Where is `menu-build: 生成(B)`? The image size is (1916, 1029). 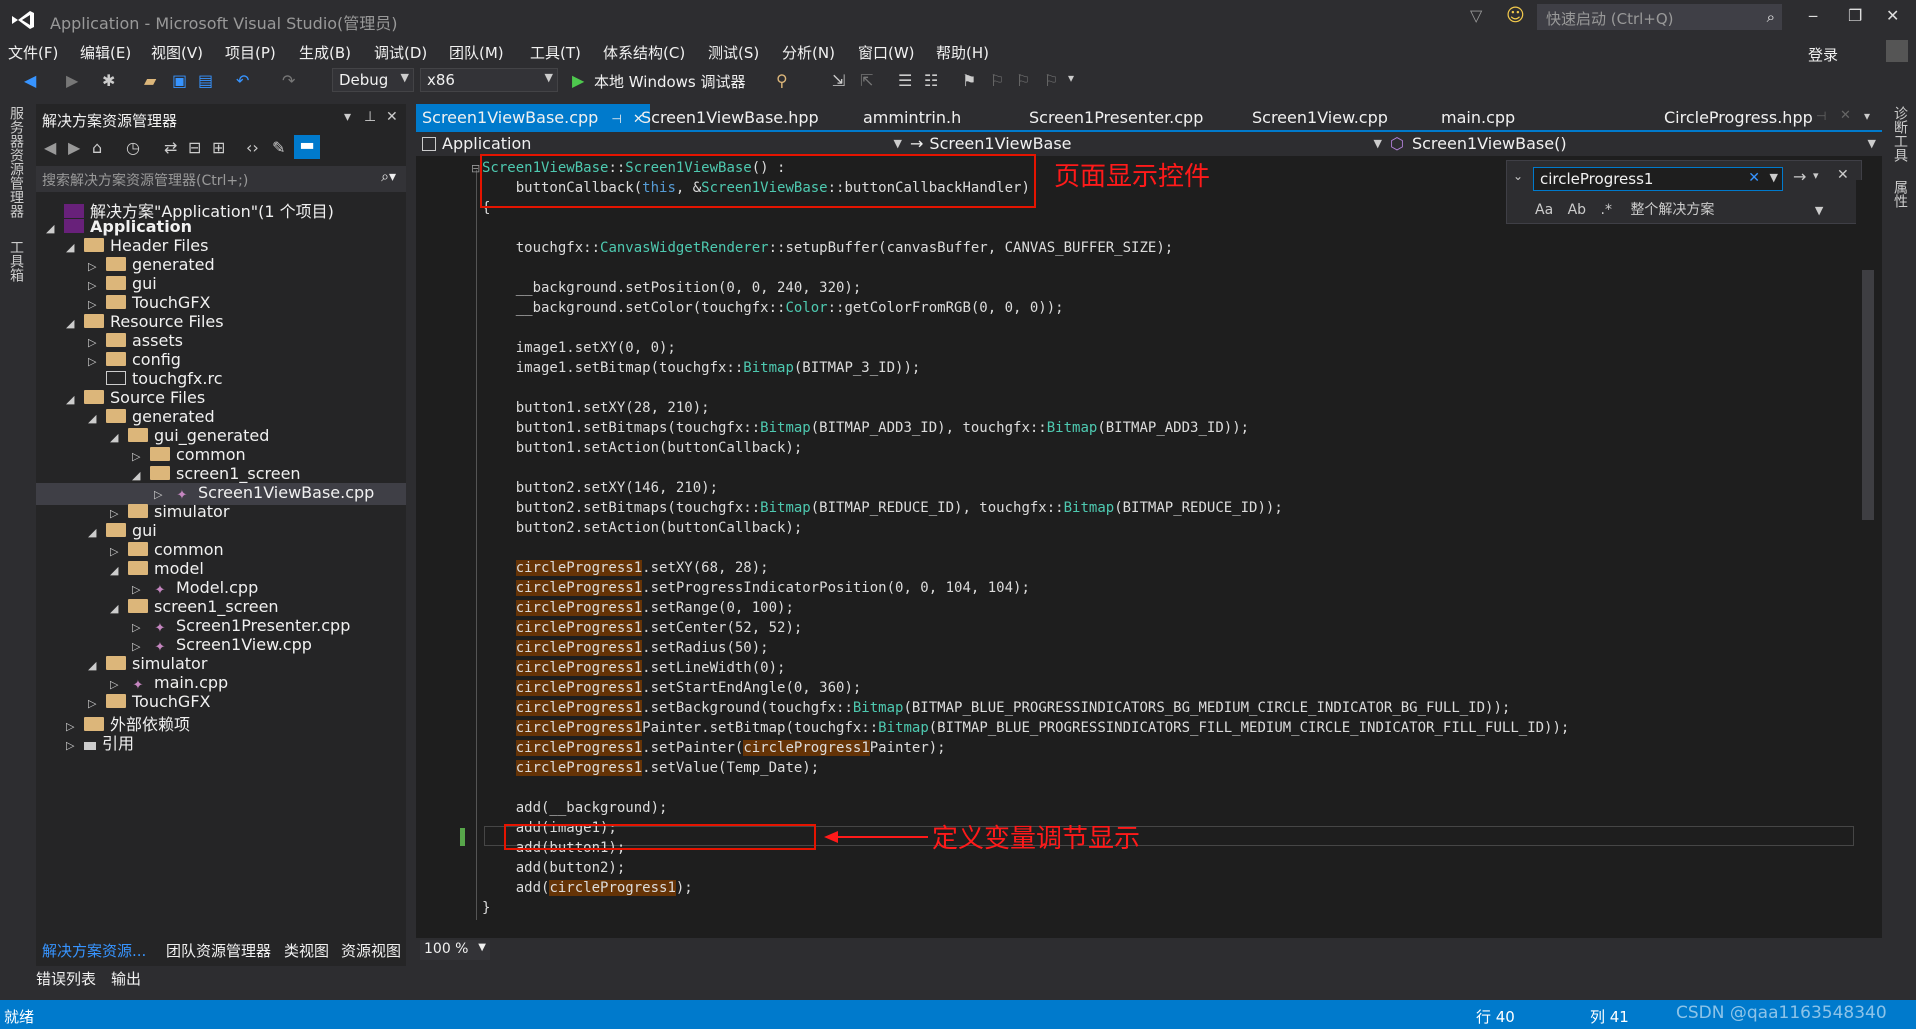 menu-build: 生成(B) is located at coordinates (325, 52).